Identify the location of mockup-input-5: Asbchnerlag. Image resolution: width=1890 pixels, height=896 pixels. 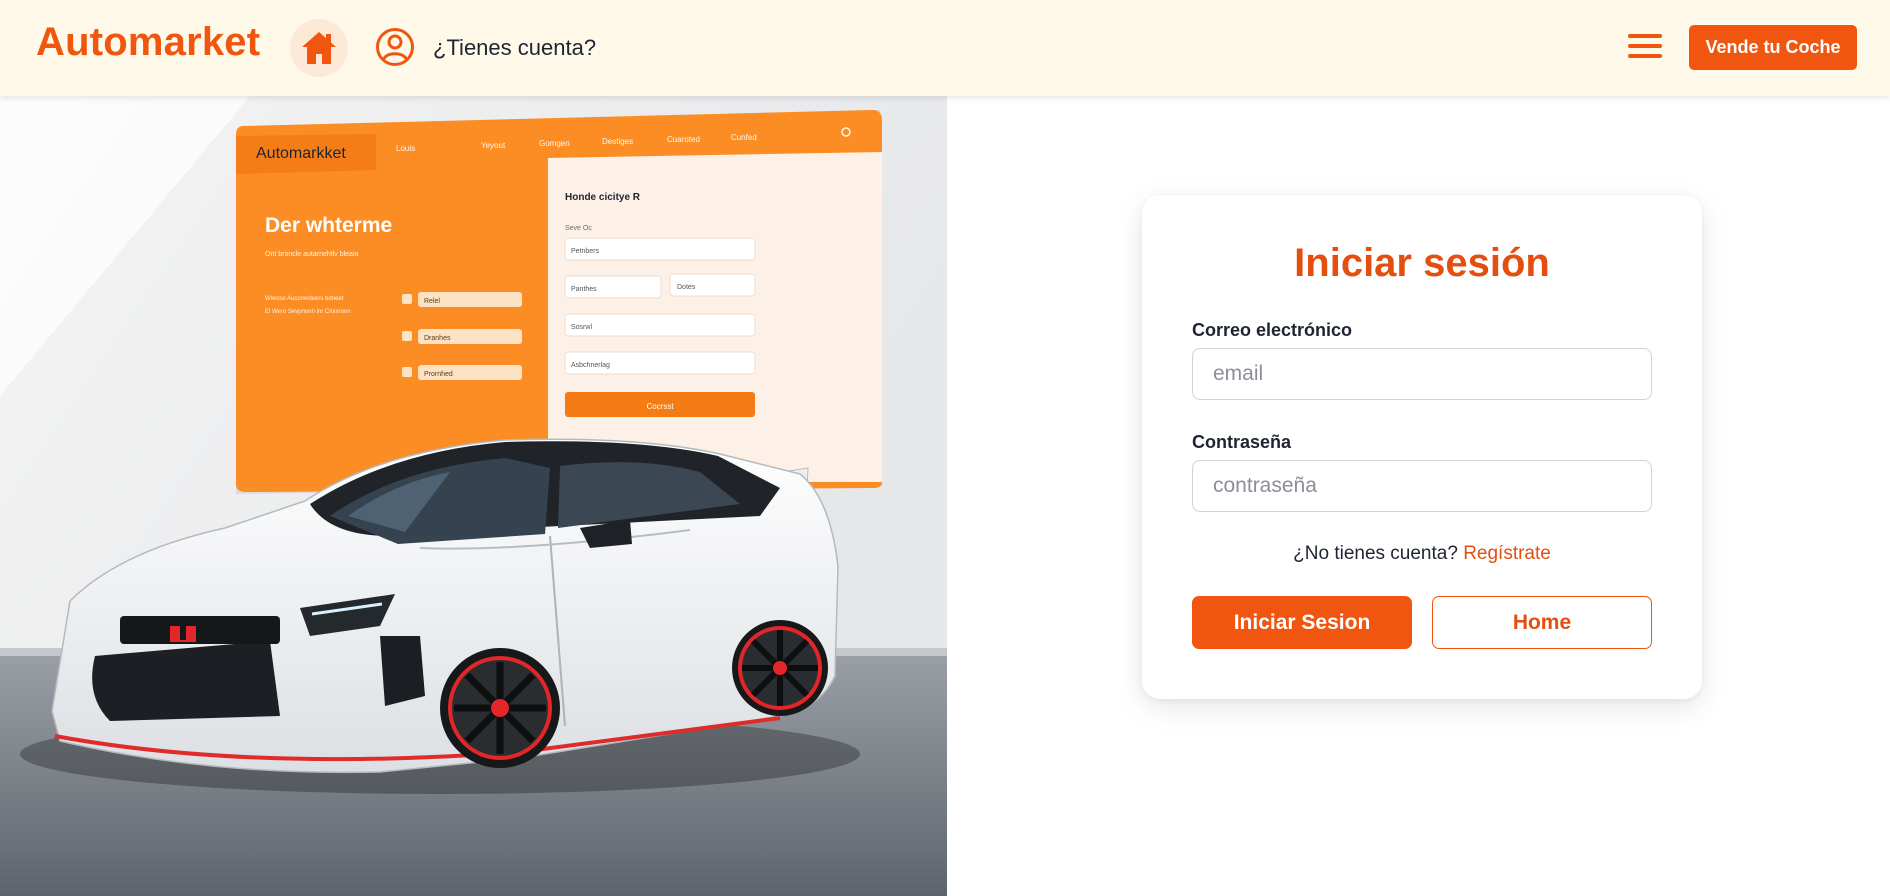
(590, 365).